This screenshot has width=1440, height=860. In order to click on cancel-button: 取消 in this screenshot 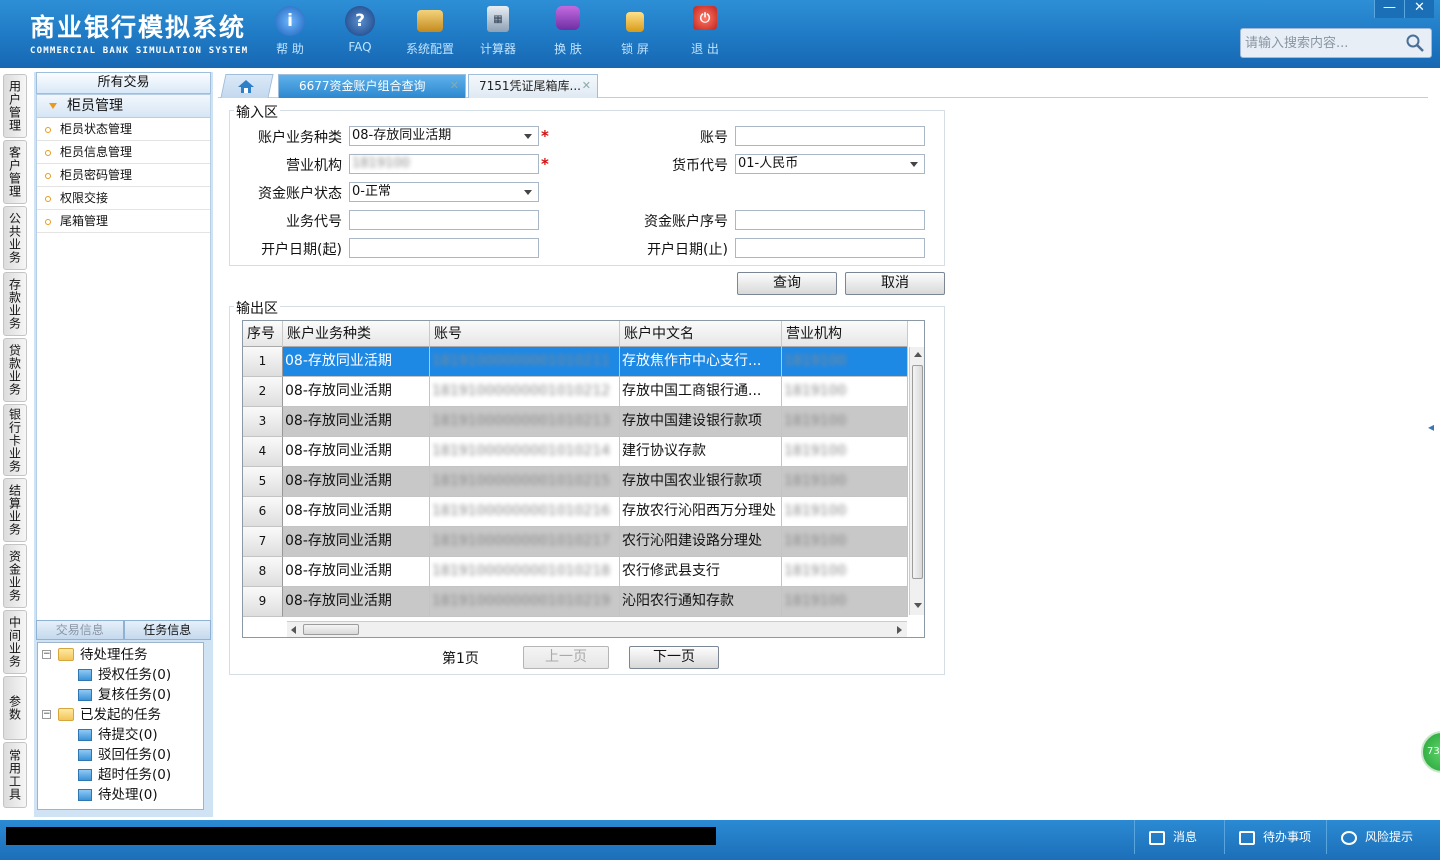, I will do `click(895, 283)`.